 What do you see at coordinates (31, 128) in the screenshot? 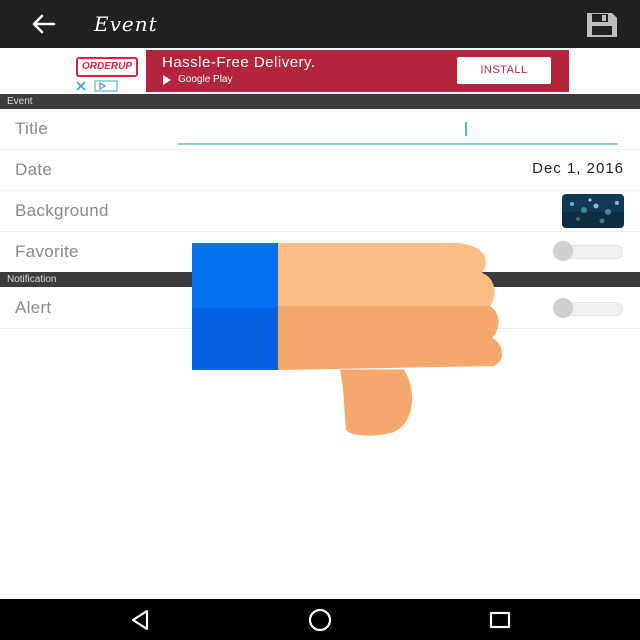
I see `title-label: Title` at bounding box center [31, 128].